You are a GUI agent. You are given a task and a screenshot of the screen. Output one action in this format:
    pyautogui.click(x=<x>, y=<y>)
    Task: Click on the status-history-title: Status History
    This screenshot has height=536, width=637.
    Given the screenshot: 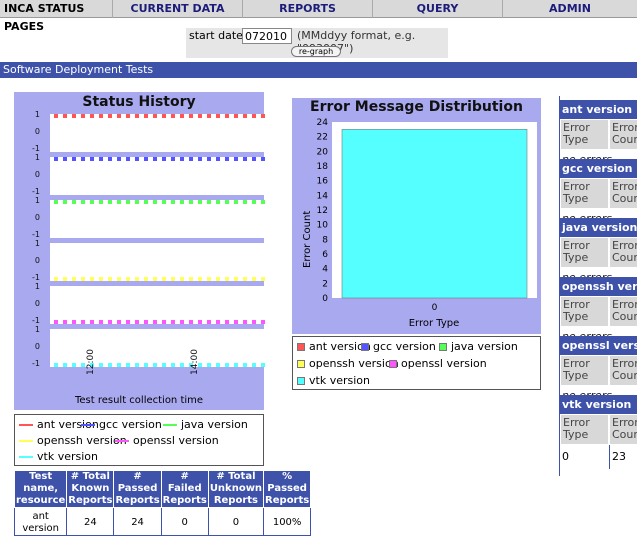 What is the action you would take?
    pyautogui.click(x=139, y=102)
    